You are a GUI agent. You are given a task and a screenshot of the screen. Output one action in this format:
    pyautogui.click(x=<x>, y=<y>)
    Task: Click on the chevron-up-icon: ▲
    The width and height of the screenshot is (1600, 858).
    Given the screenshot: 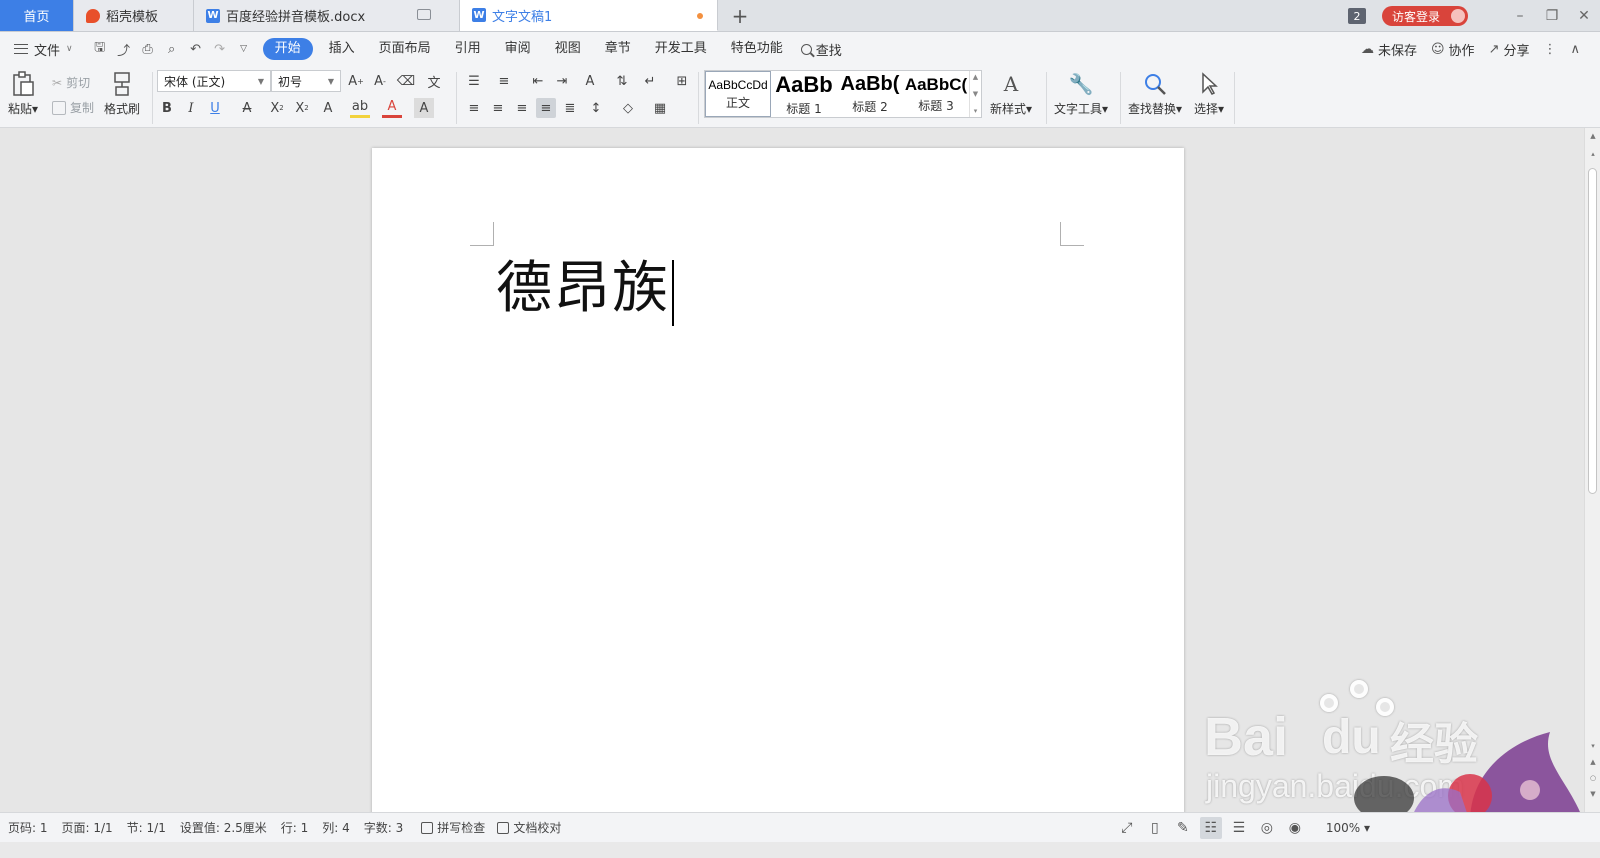 What is the action you would take?
    pyautogui.click(x=975, y=77)
    